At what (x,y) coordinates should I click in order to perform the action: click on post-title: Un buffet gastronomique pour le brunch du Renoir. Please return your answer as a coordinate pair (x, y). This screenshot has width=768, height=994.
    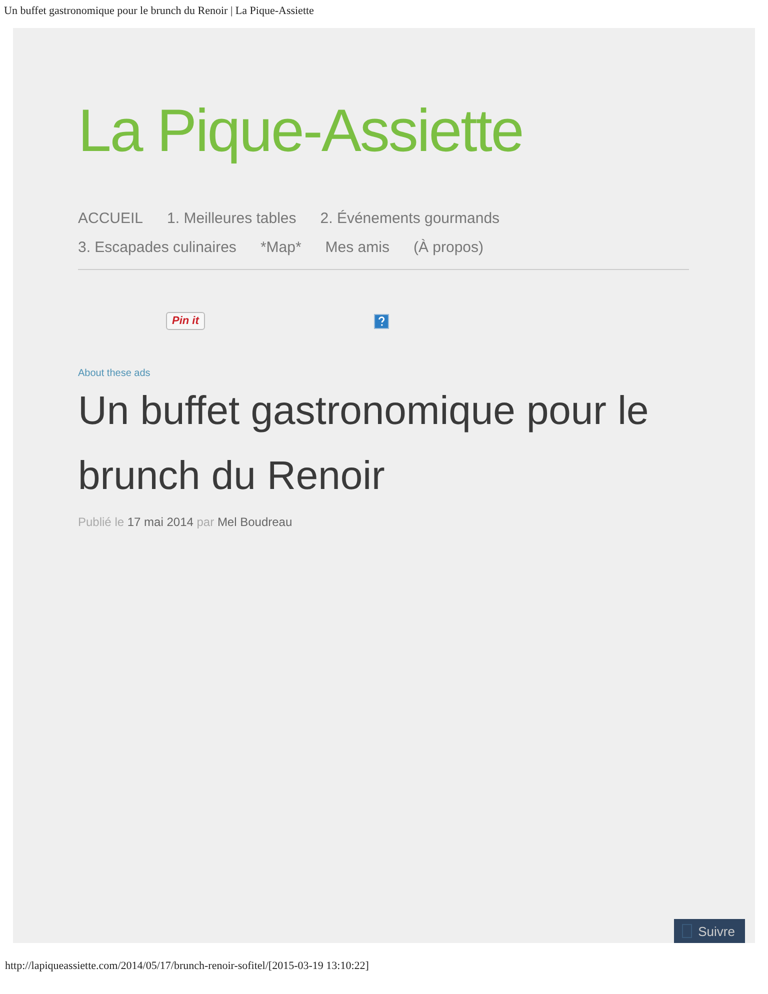
    Looking at the image, I should click on (364, 444).